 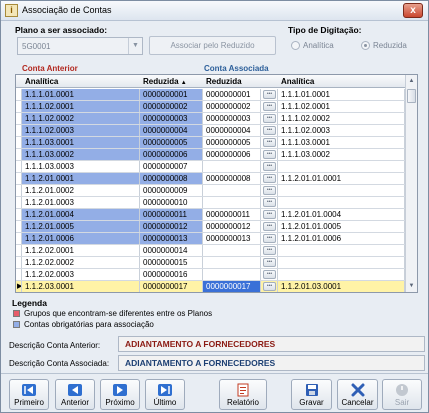 I want to click on cell-analitica-associada: 1.1.2.01.01.0004, so click(x=341, y=214).